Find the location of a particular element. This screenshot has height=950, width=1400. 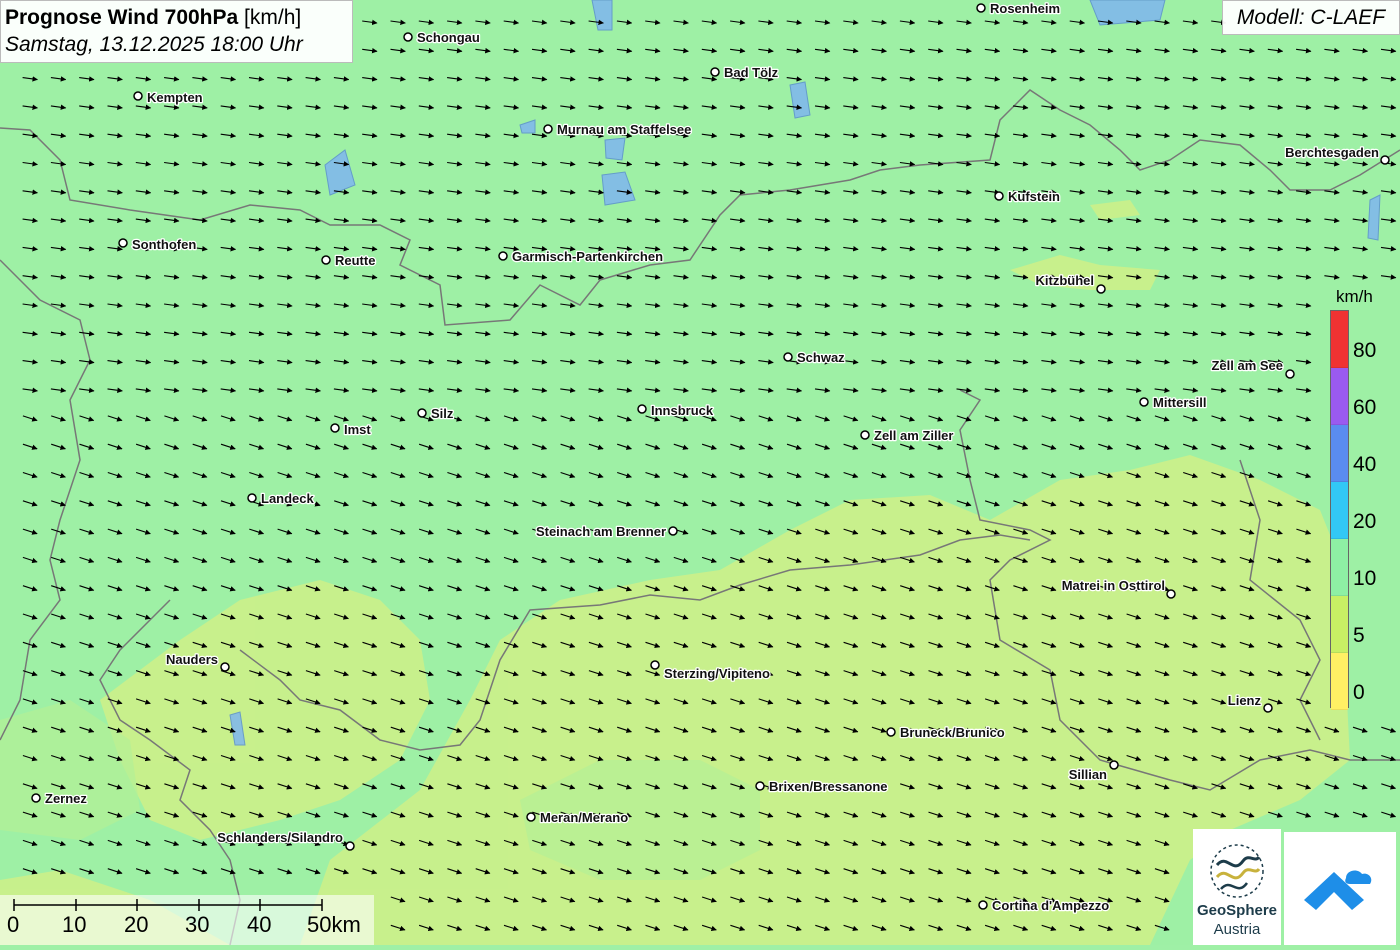

city-label: Brixen/Bressanone is located at coordinates (828, 786).